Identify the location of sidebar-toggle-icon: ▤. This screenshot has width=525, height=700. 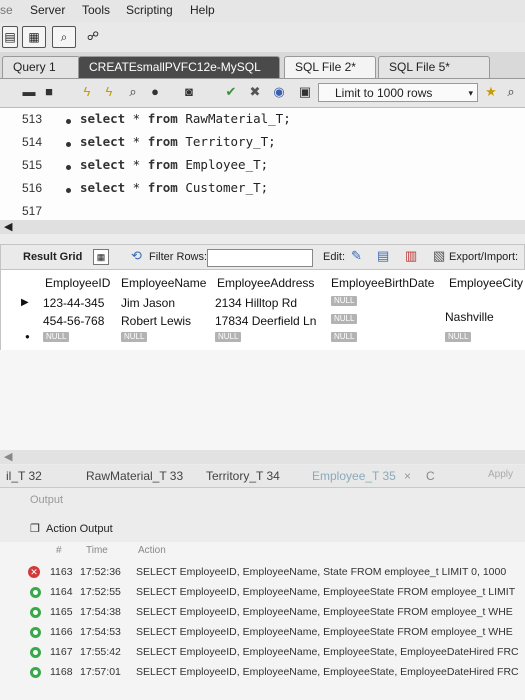
(10, 37).